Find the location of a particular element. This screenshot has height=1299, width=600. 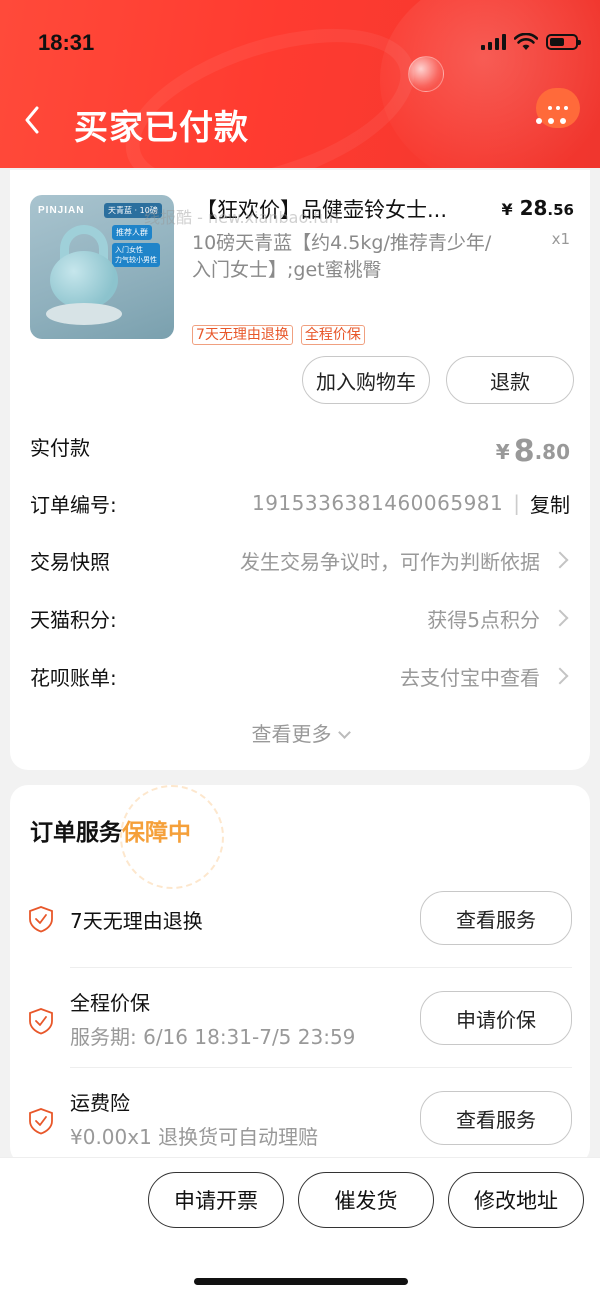

add-to-cart-button: 加入购物车 is located at coordinates (366, 380).